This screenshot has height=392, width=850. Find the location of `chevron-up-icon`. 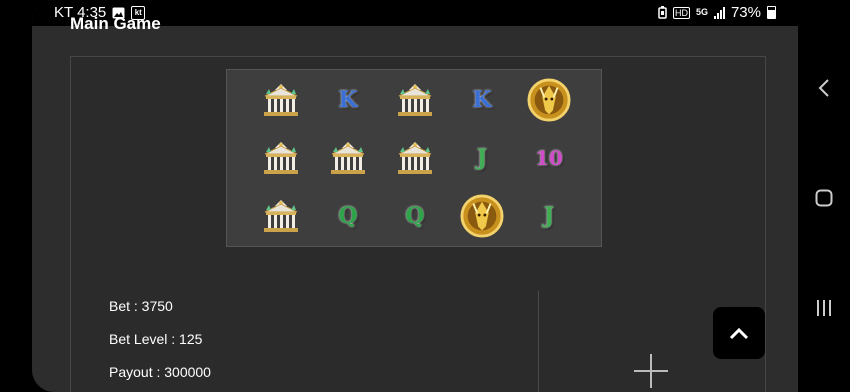

chevron-up-icon is located at coordinates (739, 333).